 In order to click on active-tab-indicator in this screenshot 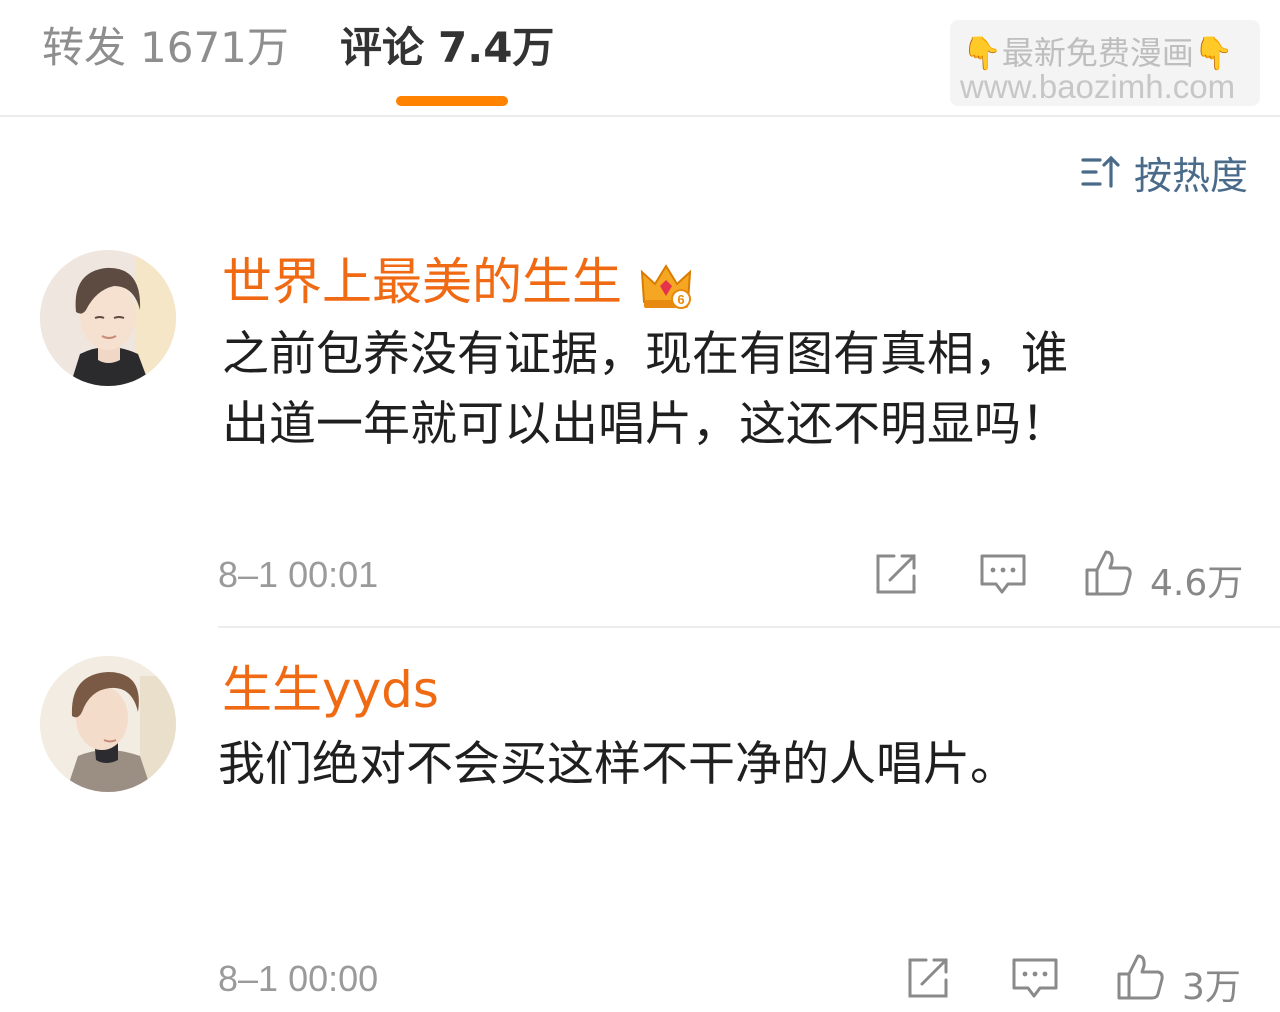, I will do `click(452, 101)`.